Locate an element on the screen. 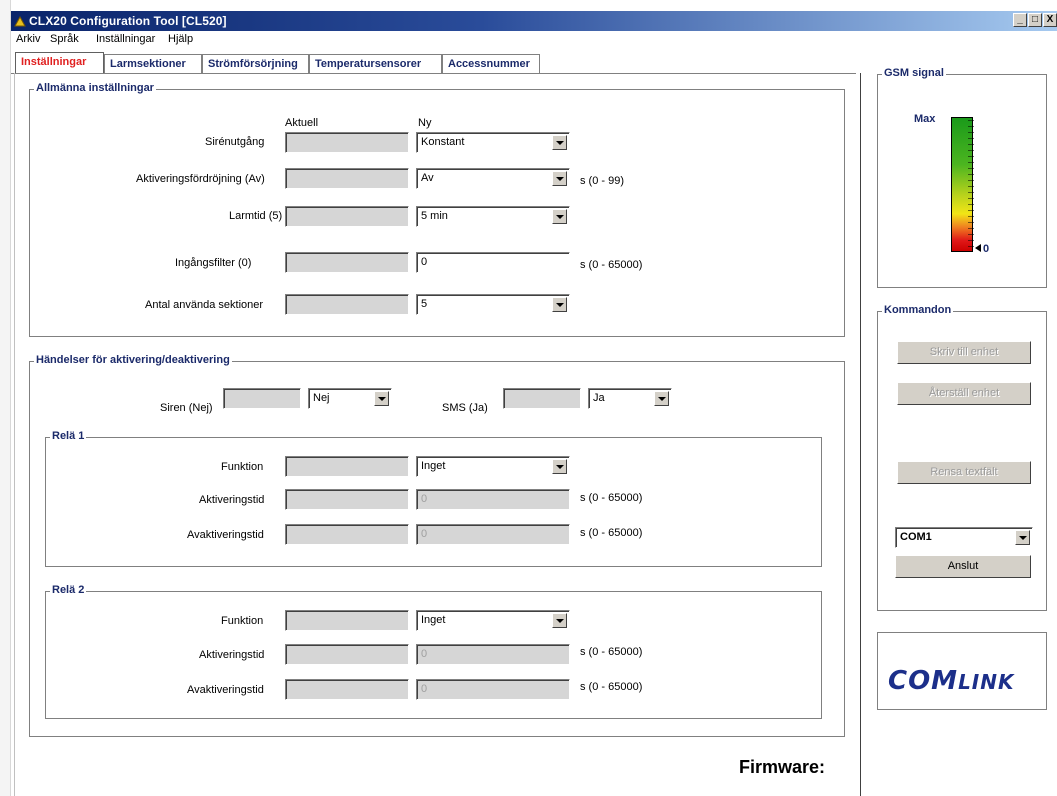 Image resolution: width=1057 pixels, height=796 pixels. app-icon is located at coordinates (20, 21).